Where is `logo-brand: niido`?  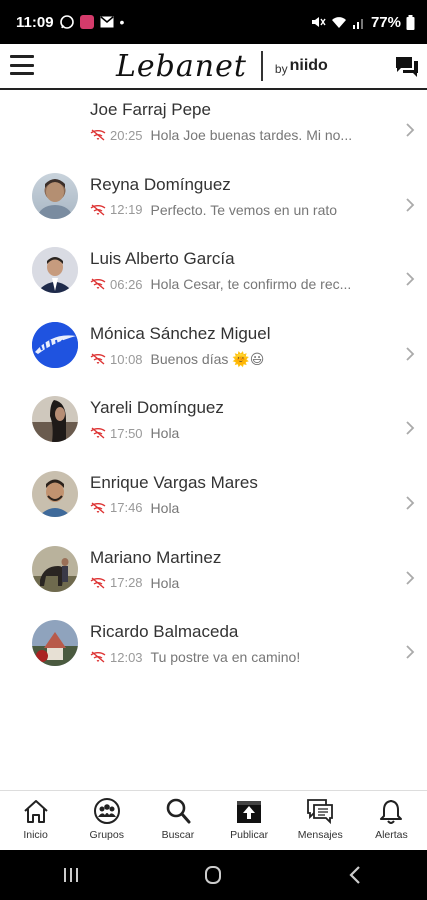
logo-brand: niido is located at coordinates (308, 65).